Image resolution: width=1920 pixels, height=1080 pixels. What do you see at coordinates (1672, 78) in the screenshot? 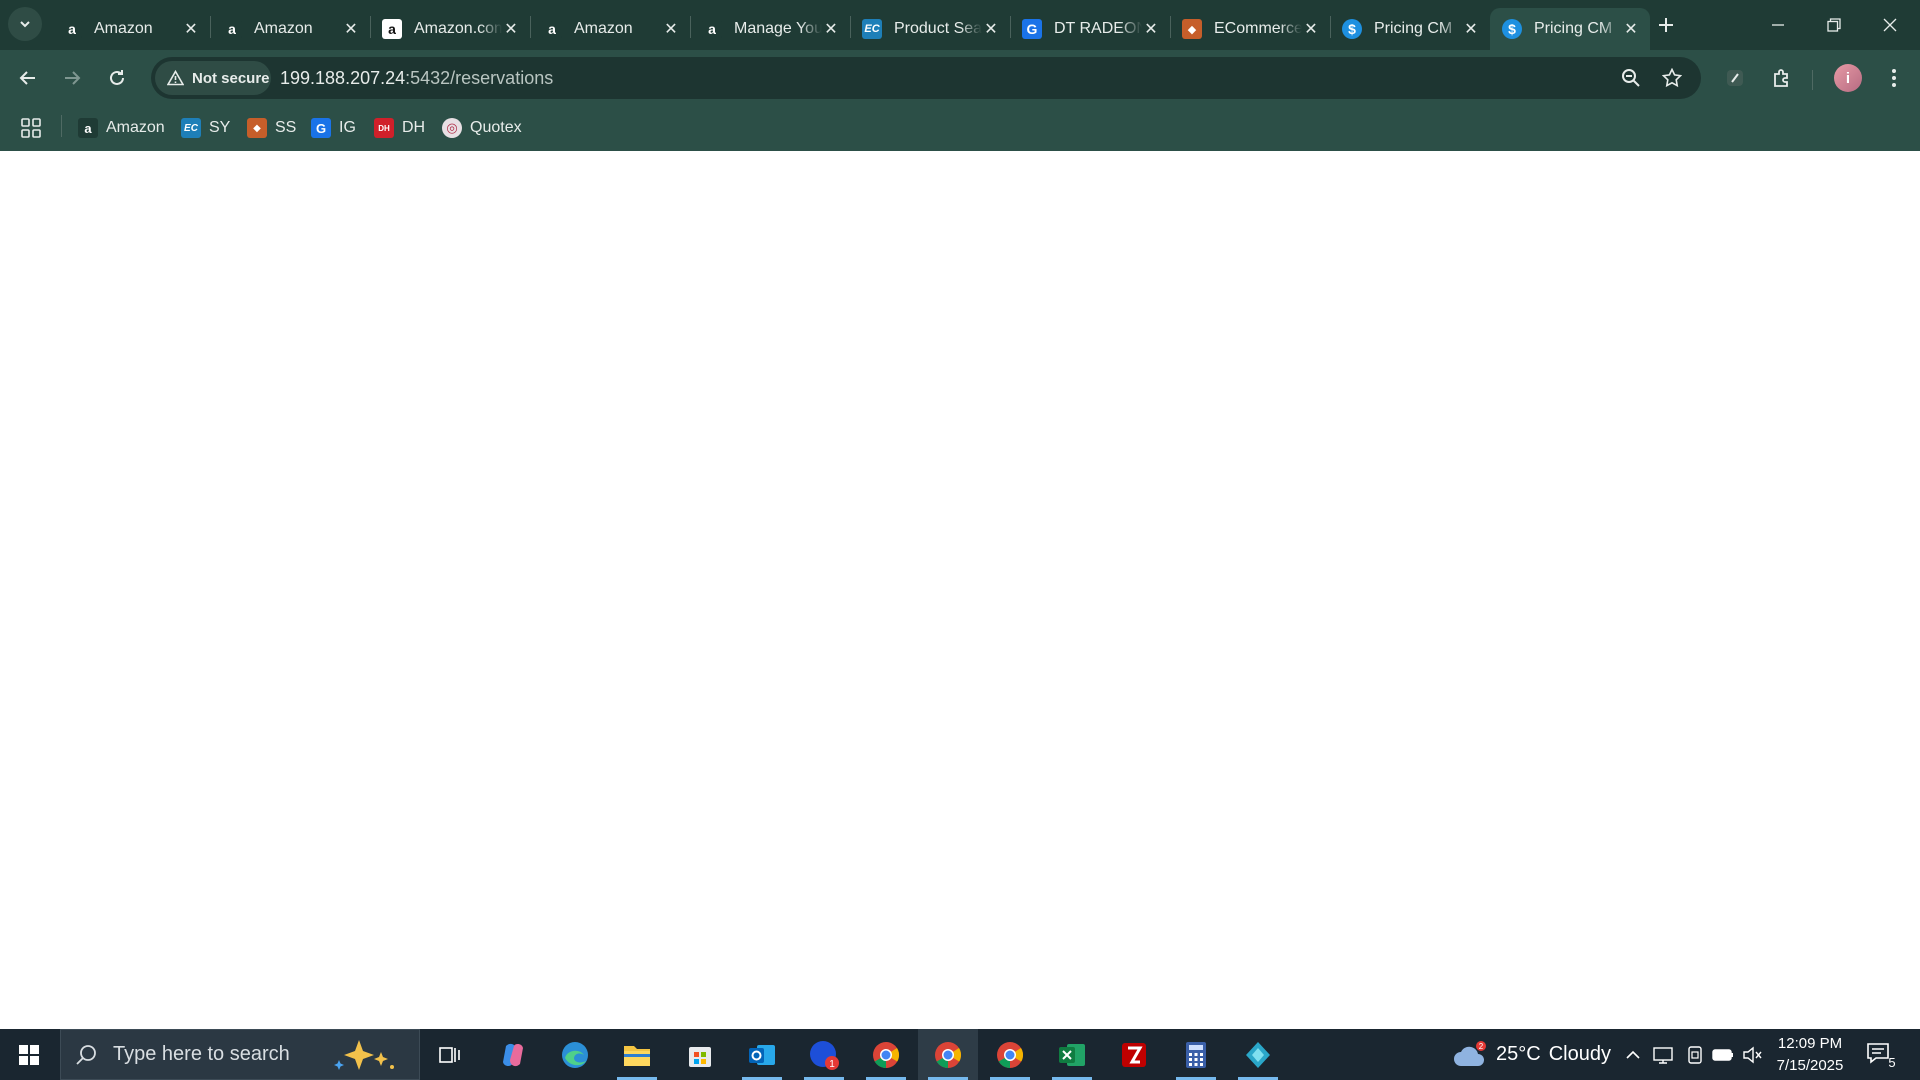
I see `bookmark-star-button` at bounding box center [1672, 78].